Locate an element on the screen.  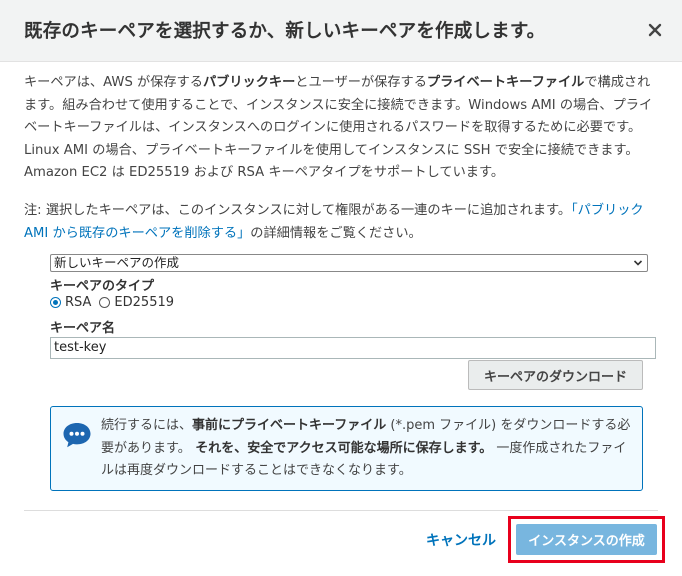
download-keypair-button: キーペアのダウンロード is located at coordinates (555, 375).